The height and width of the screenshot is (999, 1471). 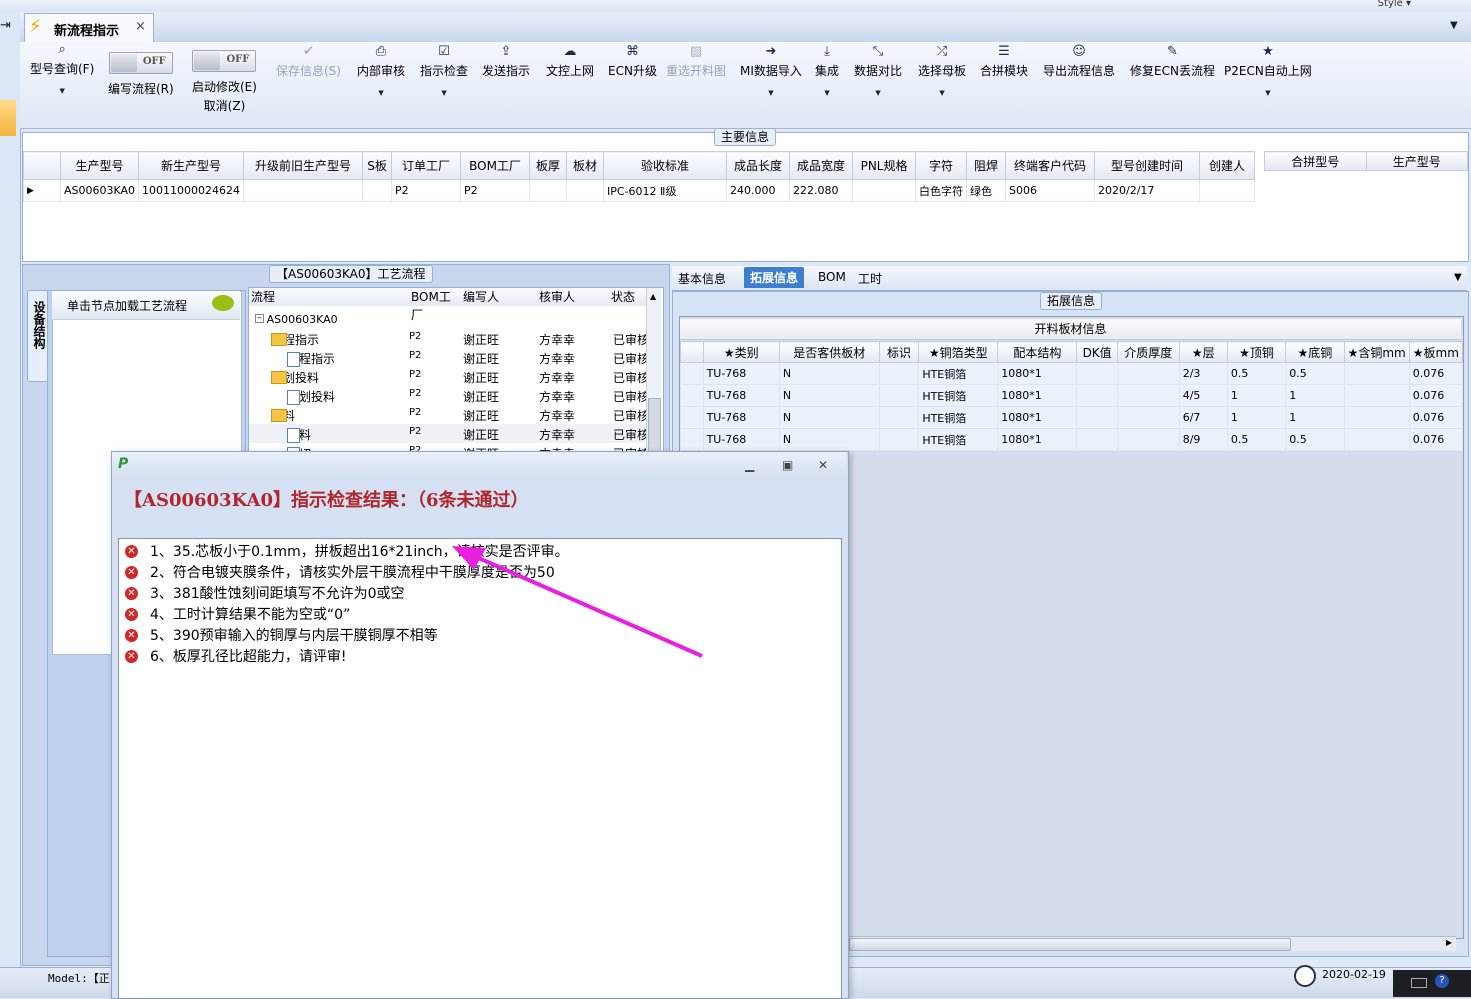 What do you see at coordinates (1458, 277) in the screenshot?
I see `right-tab-dropdown-icon: ▼` at bounding box center [1458, 277].